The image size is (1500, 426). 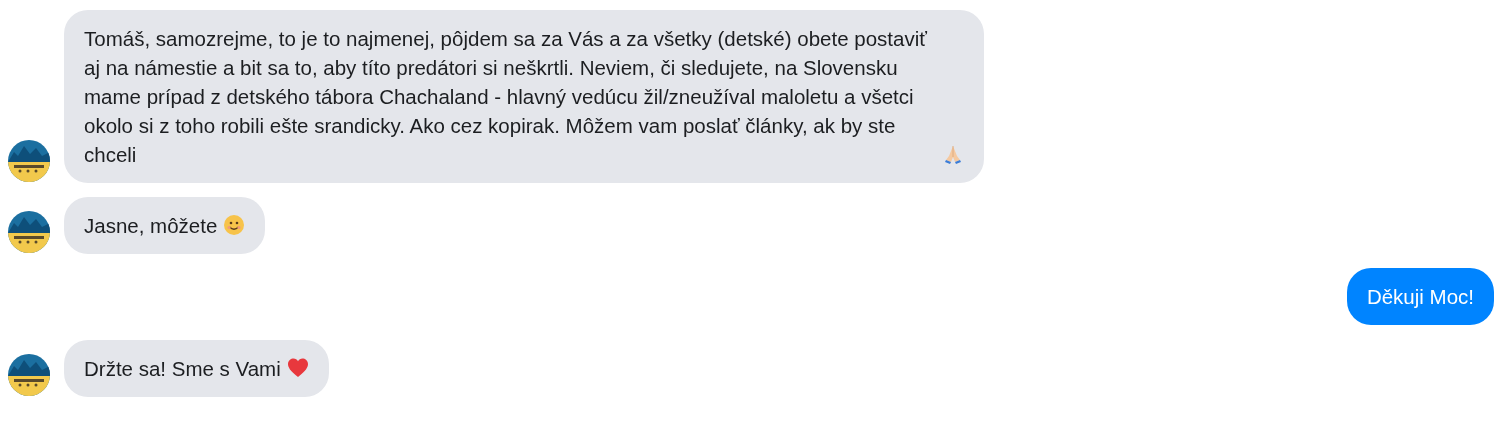 I want to click on message-text: Držte sa! Sme s Vami, so click(x=182, y=369).